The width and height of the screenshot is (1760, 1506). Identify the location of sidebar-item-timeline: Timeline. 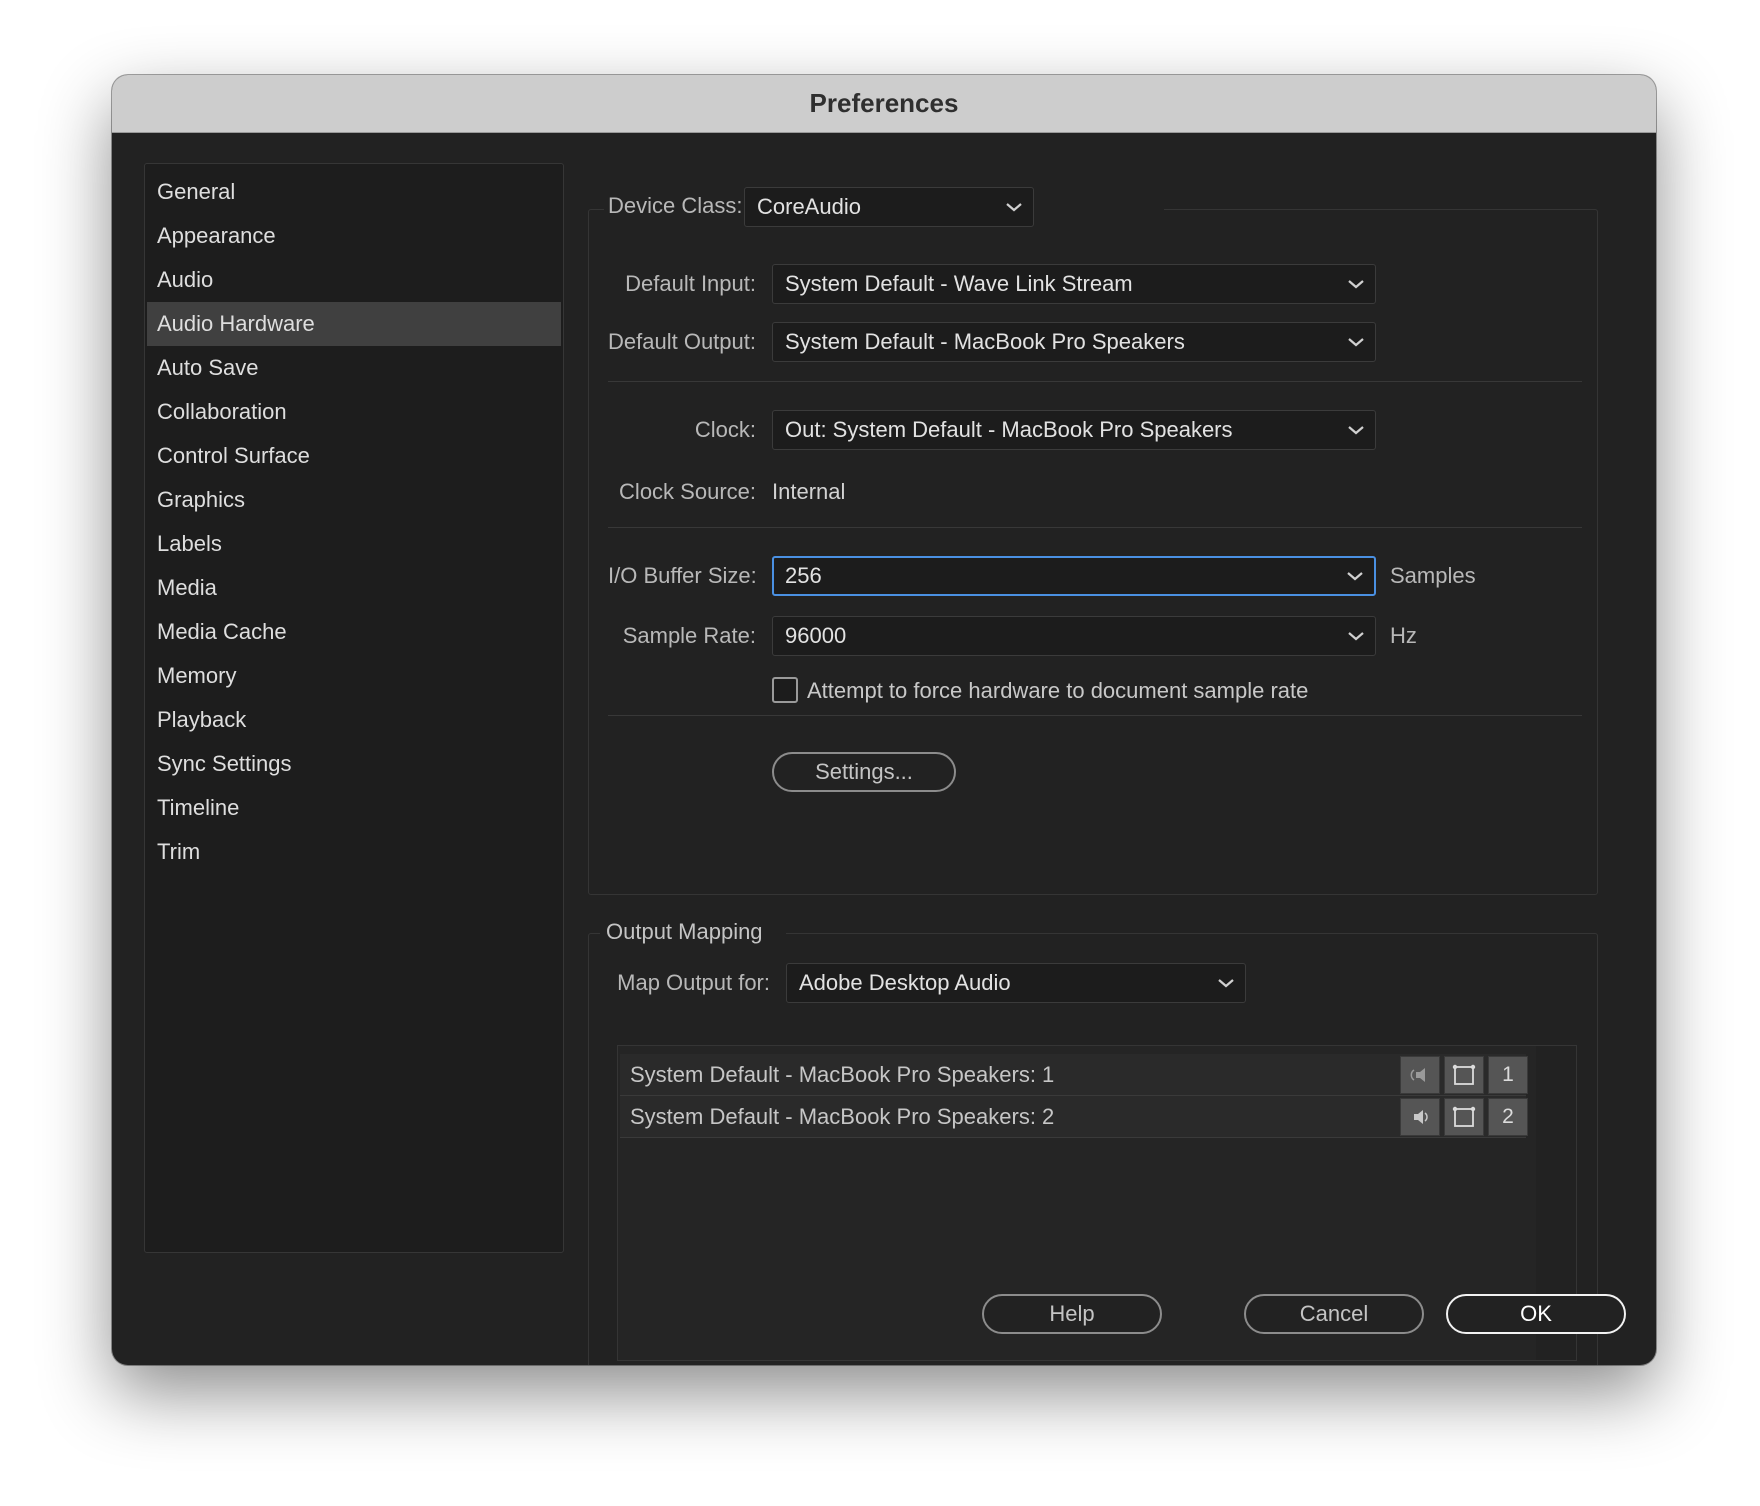
(354, 808).